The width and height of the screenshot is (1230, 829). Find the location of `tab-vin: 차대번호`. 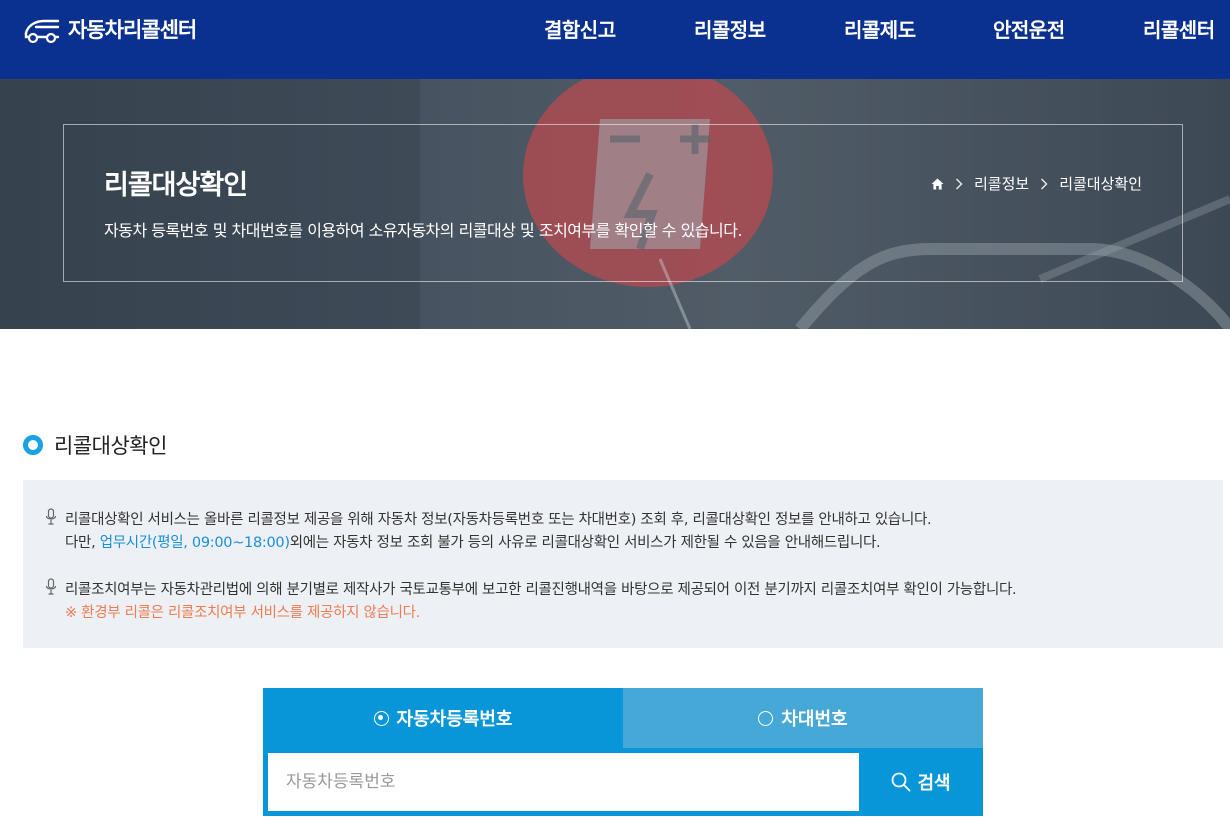

tab-vin: 차대번호 is located at coordinates (803, 718).